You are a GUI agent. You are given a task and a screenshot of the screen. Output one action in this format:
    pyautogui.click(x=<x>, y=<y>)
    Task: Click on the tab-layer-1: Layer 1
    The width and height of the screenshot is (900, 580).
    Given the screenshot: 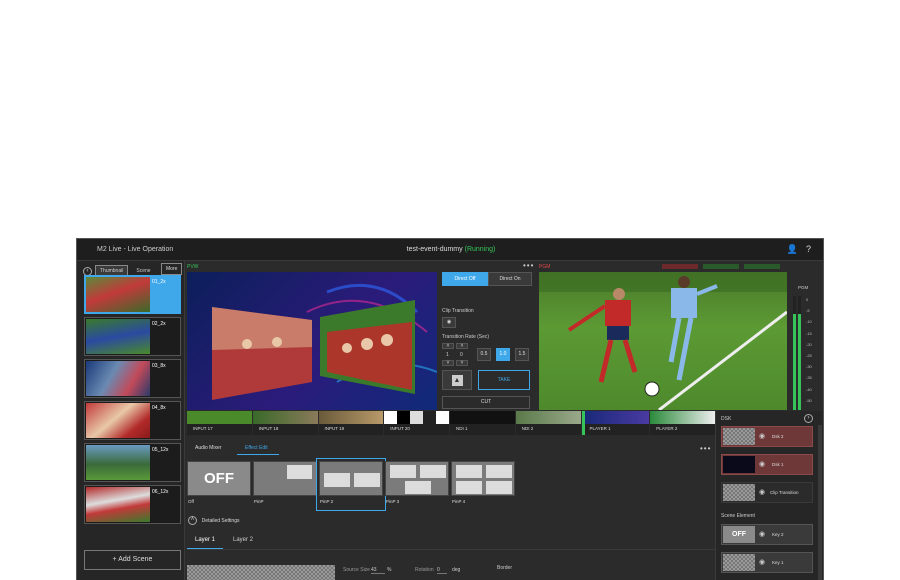 What is the action you would take?
    pyautogui.click(x=205, y=540)
    